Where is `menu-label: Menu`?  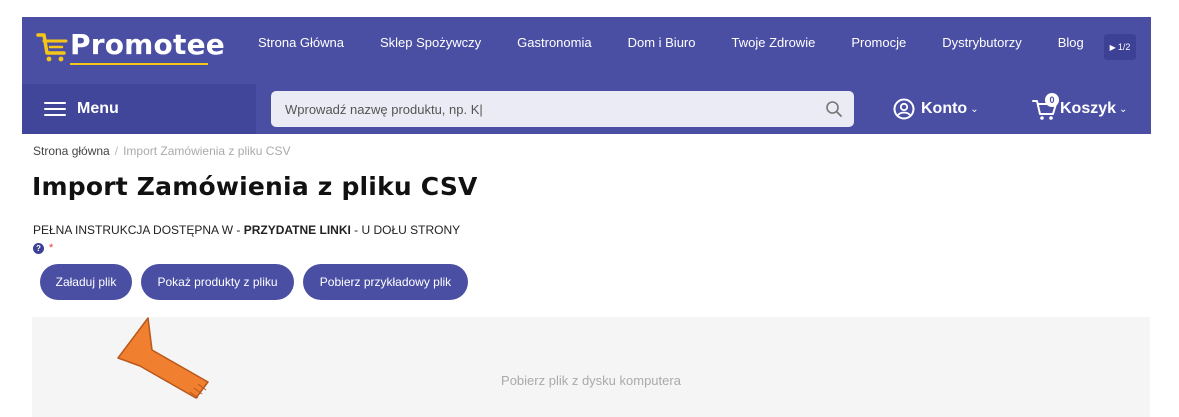 menu-label: Menu is located at coordinates (98, 108).